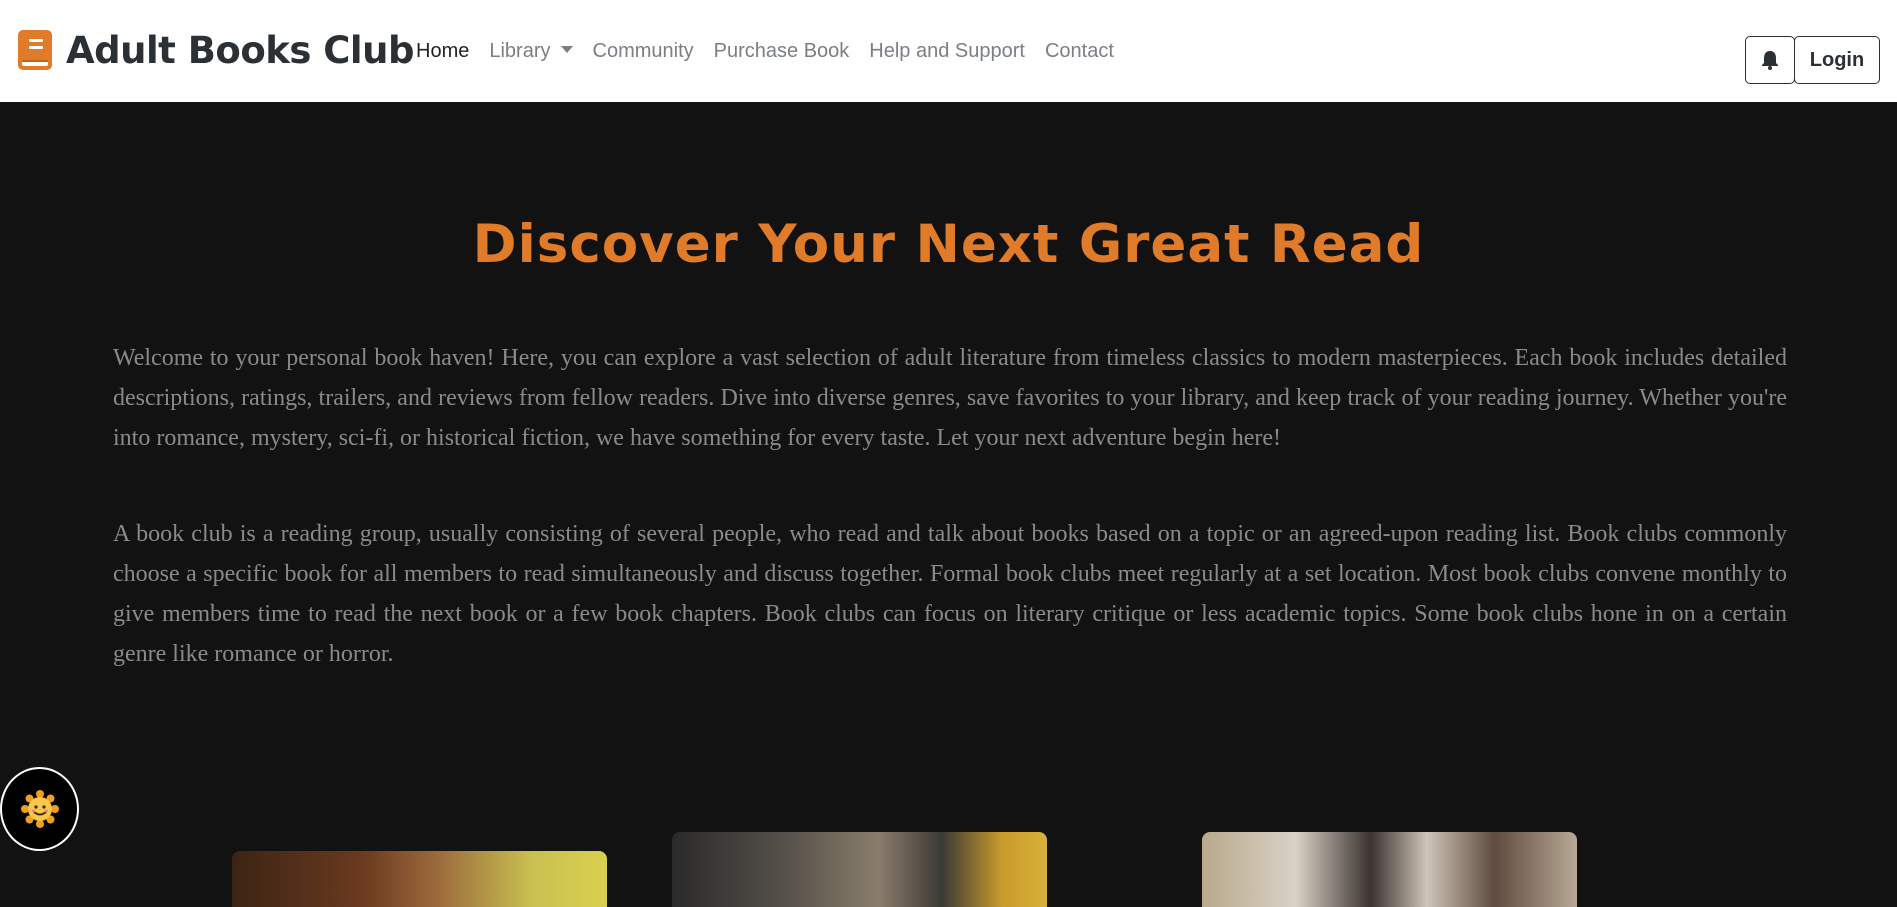 Image resolution: width=1897 pixels, height=907 pixels. I want to click on nav-community: Community, so click(643, 51).